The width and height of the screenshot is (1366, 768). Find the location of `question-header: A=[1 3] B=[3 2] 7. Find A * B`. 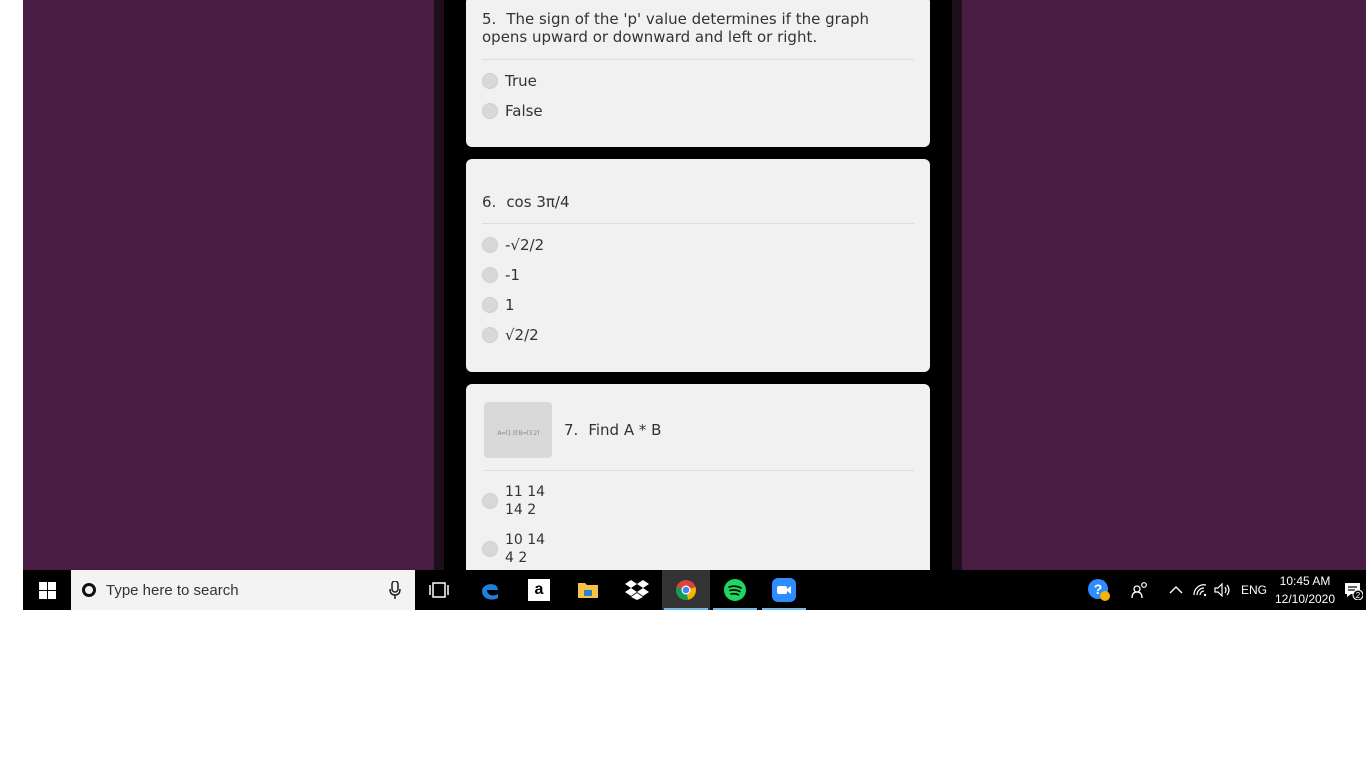

question-header: A=[1 3] B=[3 2] 7. Find A * B is located at coordinates (699, 427).